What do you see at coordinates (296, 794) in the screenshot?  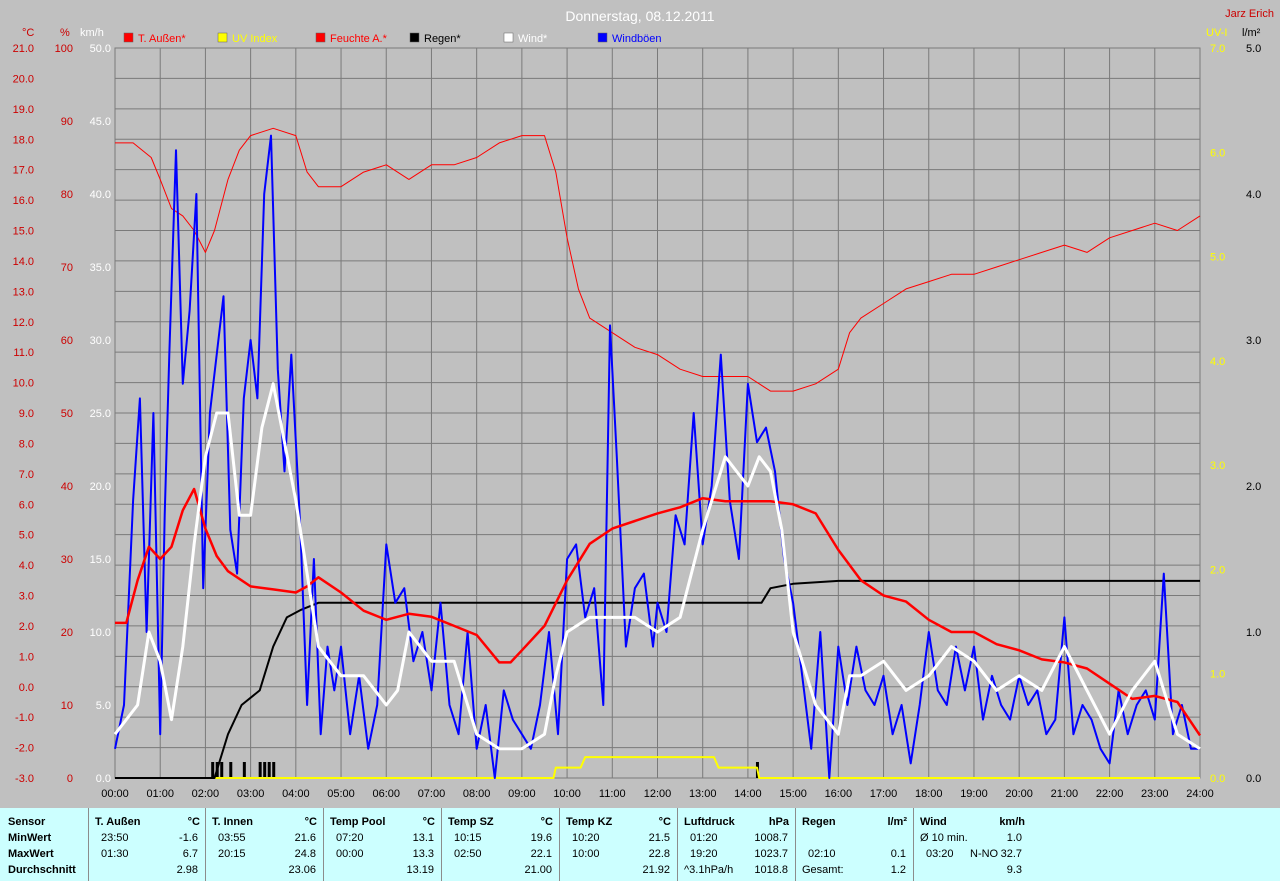 I see `time-tick-label: 04:00` at bounding box center [296, 794].